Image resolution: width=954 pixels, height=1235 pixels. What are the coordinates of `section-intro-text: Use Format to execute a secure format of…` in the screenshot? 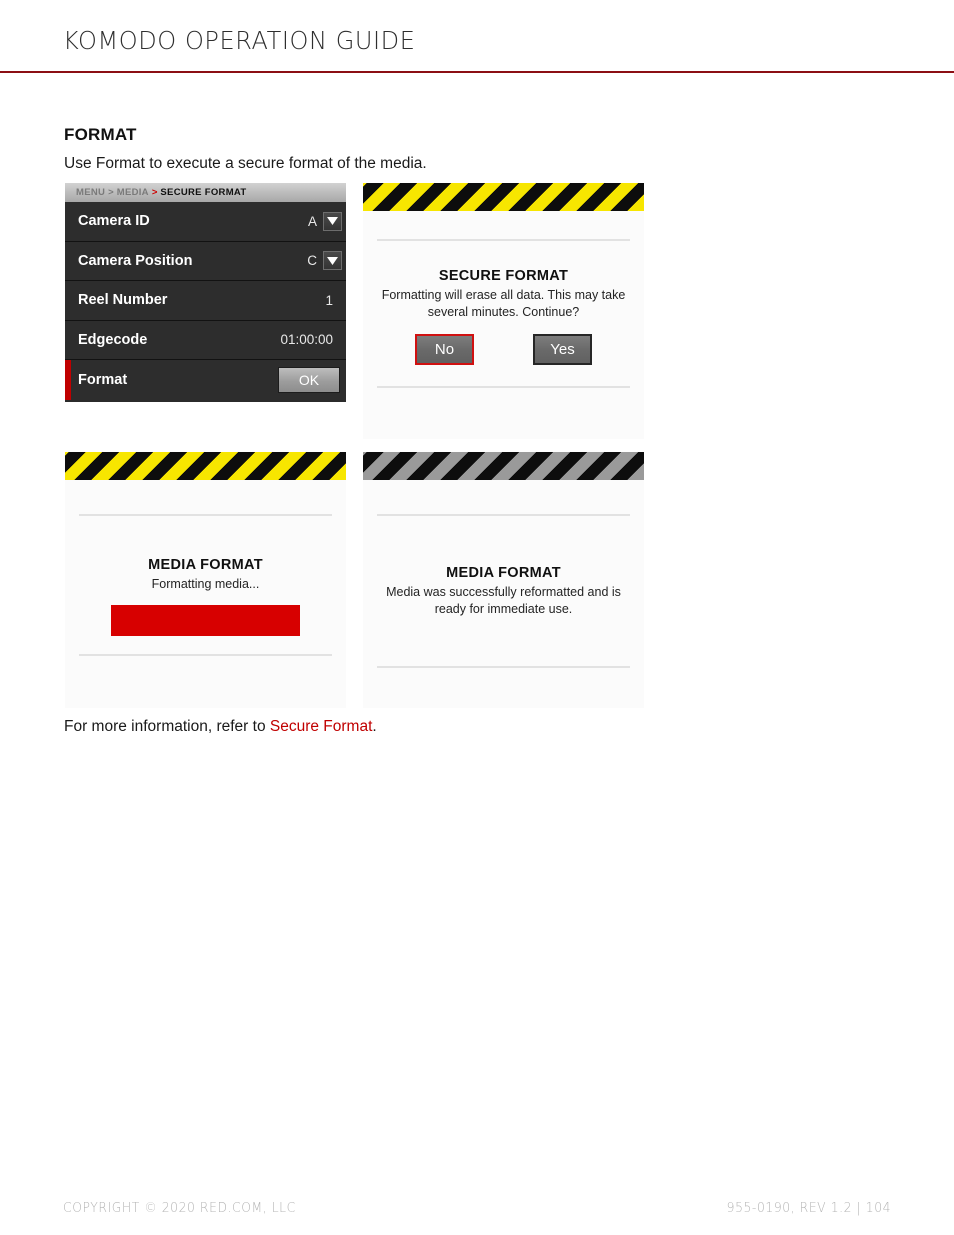 It's located at (245, 163).